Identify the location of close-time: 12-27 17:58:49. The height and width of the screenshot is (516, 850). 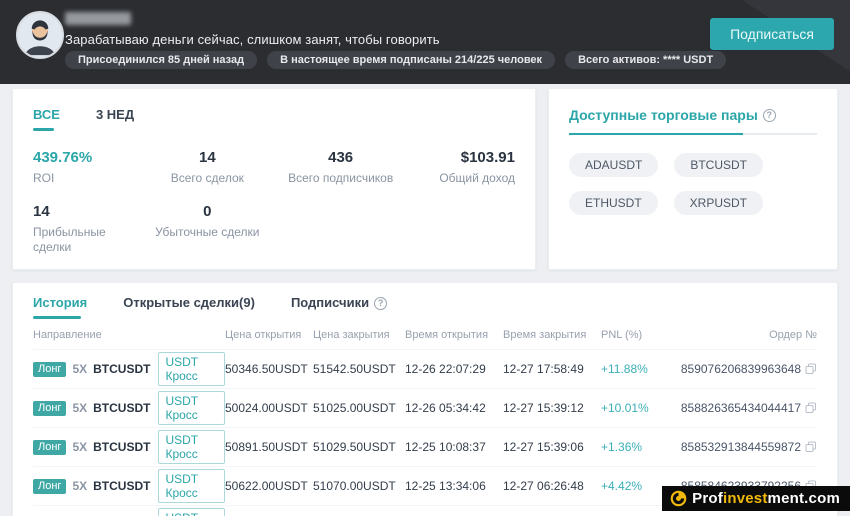
(543, 369).